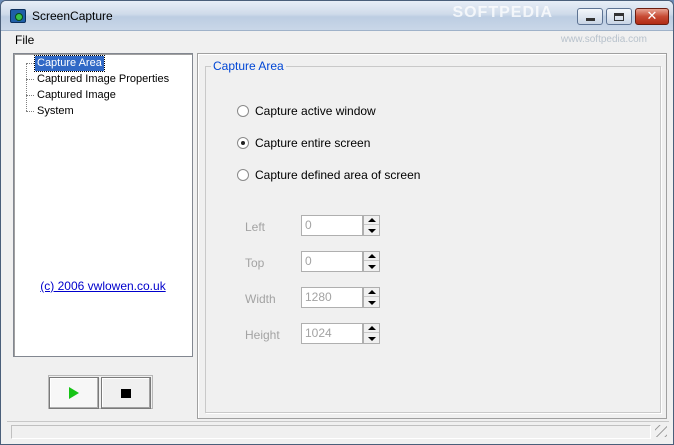 This screenshot has width=674, height=445. Describe the element at coordinates (332, 297) in the screenshot. I see `width-input: 1280` at that location.